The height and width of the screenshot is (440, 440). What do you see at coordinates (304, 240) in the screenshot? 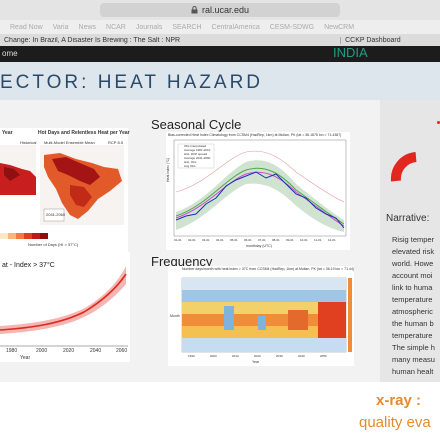
I see `seasonal-x-tick: 10-01` at bounding box center [304, 240].